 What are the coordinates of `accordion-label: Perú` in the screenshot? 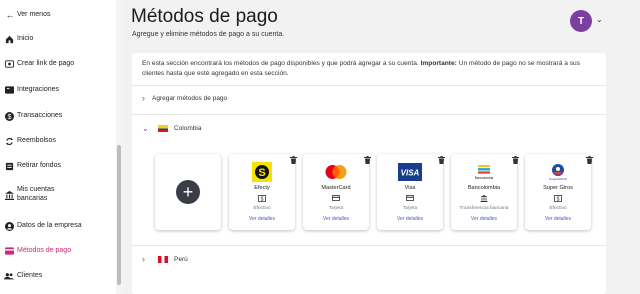 It's located at (181, 259).